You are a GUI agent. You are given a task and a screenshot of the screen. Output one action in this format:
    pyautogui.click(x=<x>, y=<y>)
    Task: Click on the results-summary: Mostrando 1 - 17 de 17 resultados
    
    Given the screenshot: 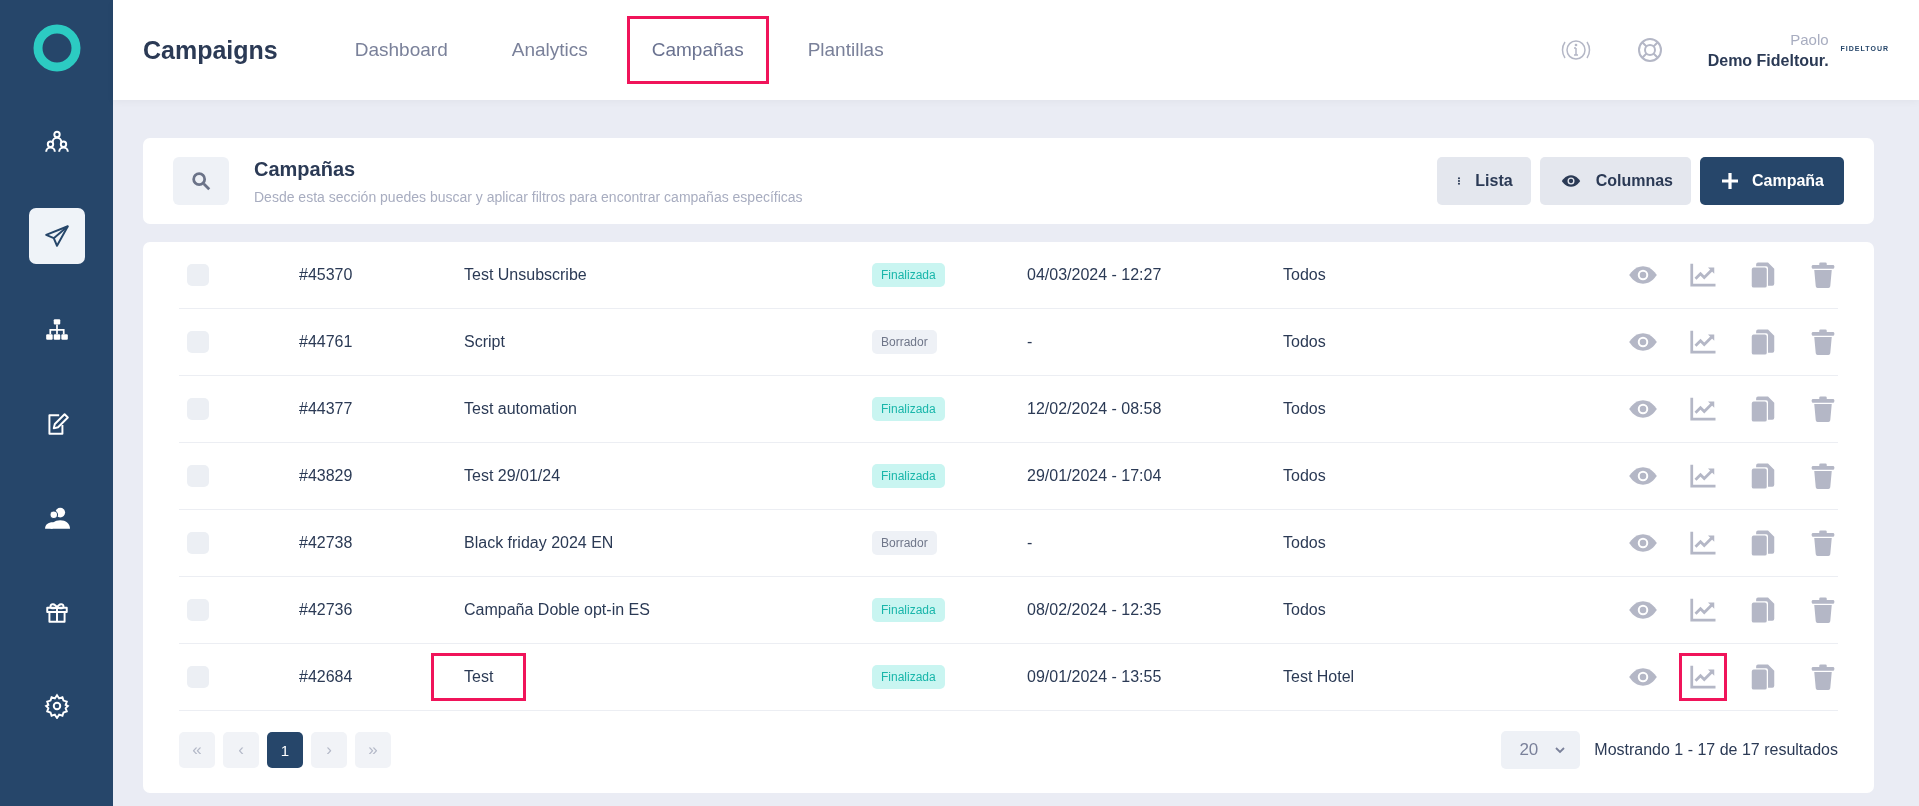 What is the action you would take?
    pyautogui.click(x=1716, y=750)
    